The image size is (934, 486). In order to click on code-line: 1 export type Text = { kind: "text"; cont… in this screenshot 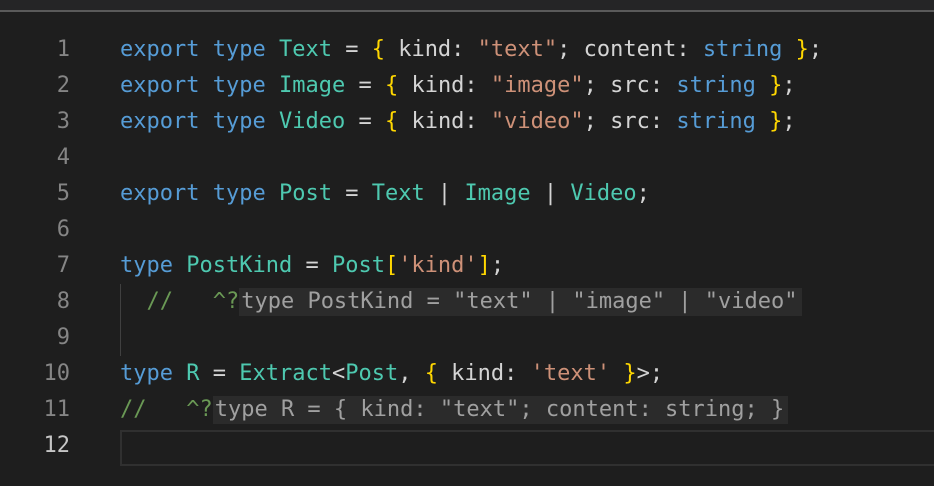, I will do `click(467, 50)`.